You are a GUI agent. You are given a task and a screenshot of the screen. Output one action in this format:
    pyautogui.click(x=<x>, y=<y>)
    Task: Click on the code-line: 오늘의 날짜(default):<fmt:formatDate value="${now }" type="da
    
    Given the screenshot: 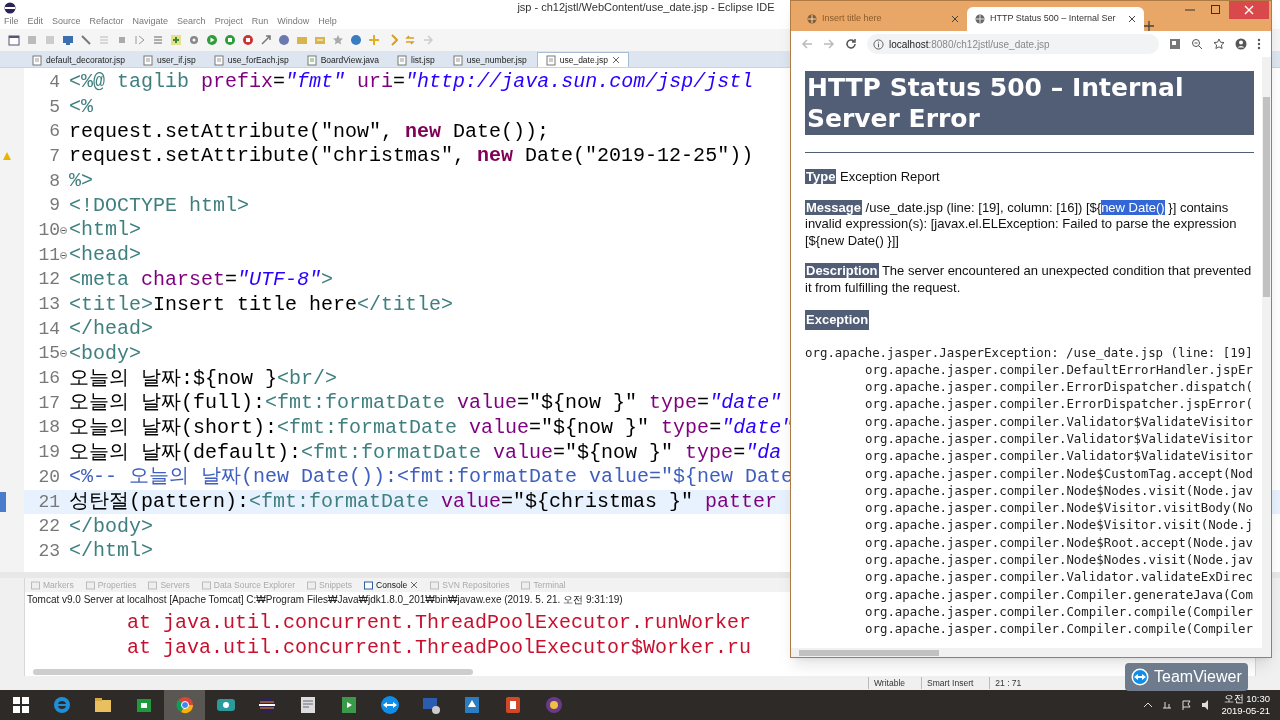 What is the action you would take?
    pyautogui.click(x=425, y=452)
    